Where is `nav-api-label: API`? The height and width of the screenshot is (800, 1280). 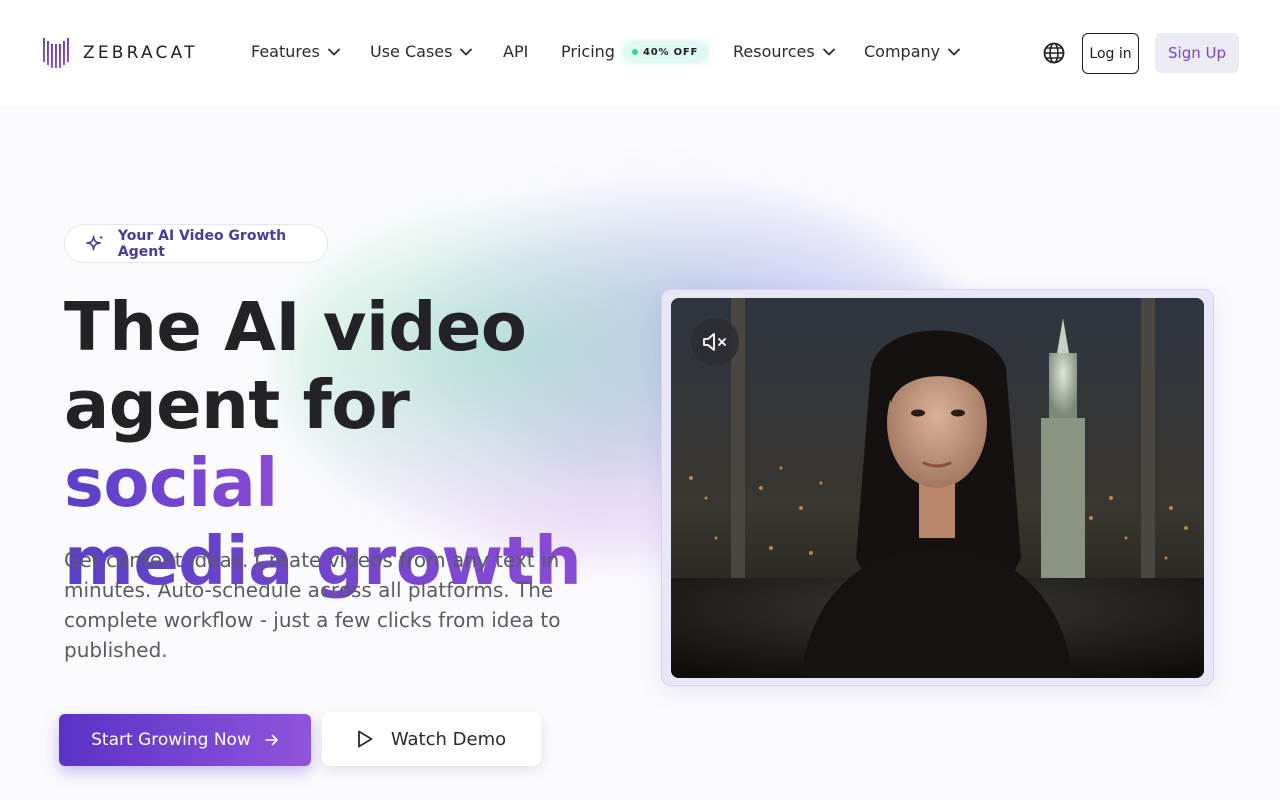
nav-api-label: API is located at coordinates (516, 51).